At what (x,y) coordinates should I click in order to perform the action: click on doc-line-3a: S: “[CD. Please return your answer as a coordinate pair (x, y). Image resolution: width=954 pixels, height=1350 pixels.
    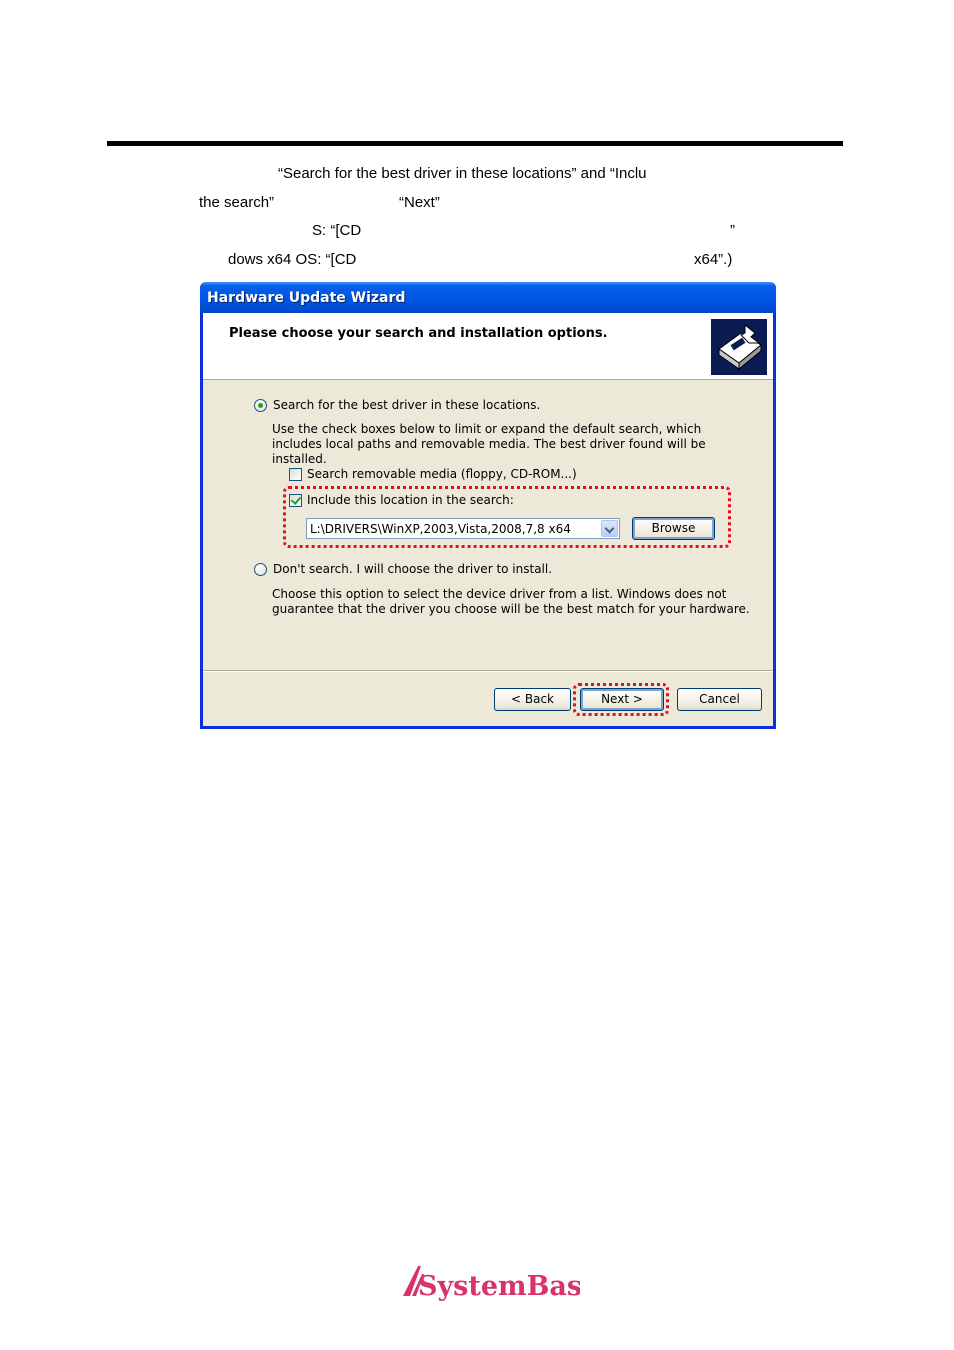
    Looking at the image, I should click on (337, 230).